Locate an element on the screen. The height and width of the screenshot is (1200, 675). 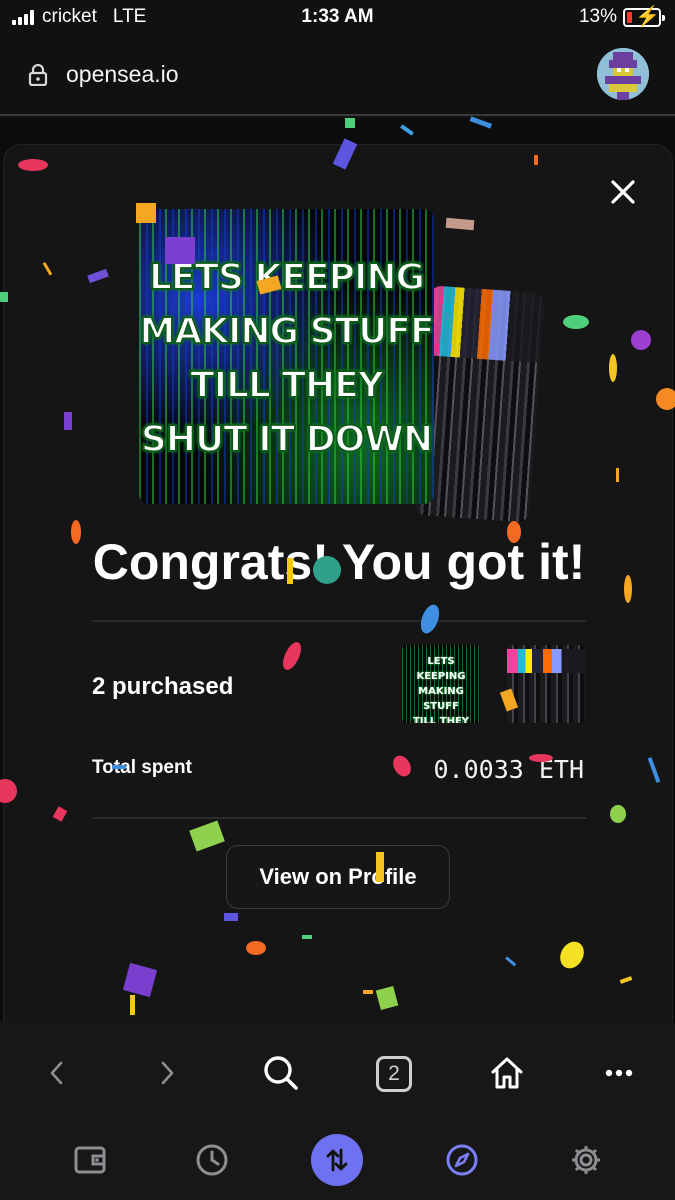
chevron-right-icon is located at coordinates (167, 1073).